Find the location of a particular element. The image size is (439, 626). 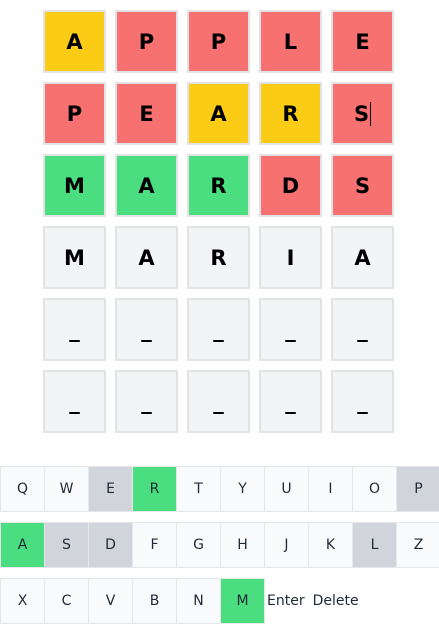

key-r: R is located at coordinates (154, 489).